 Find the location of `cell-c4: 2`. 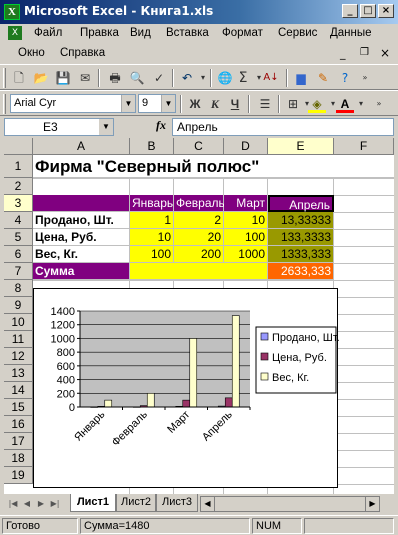

cell-c4: 2 is located at coordinates (199, 220).